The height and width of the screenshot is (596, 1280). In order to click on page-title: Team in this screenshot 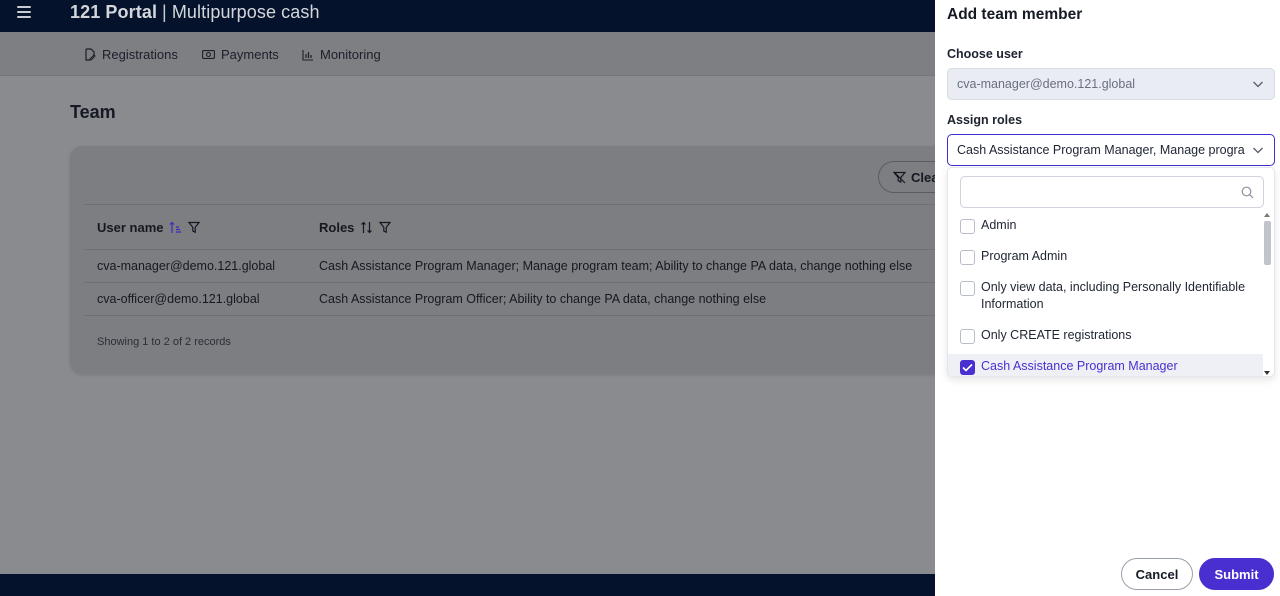, I will do `click(93, 112)`.